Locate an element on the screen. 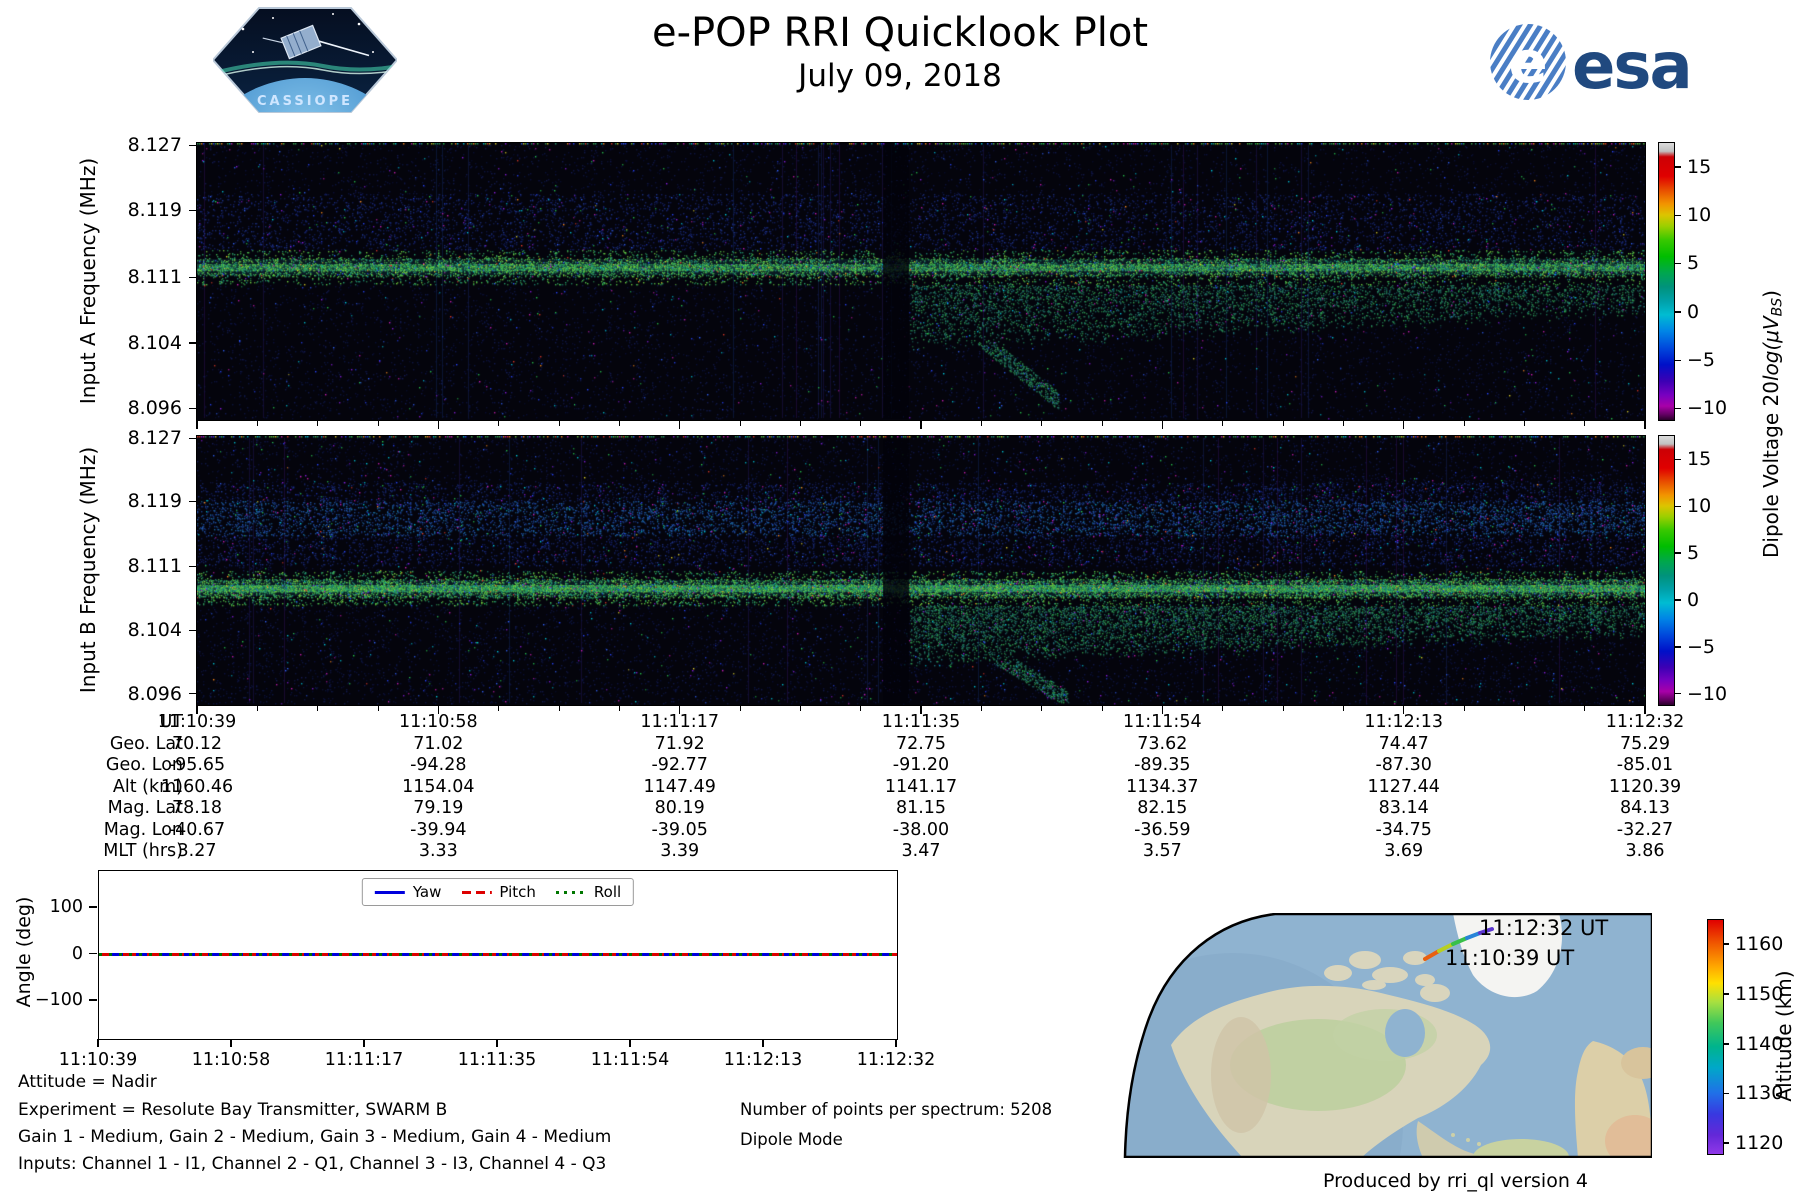  patch-mission-name: CASSIOPE is located at coordinates (305, 101).